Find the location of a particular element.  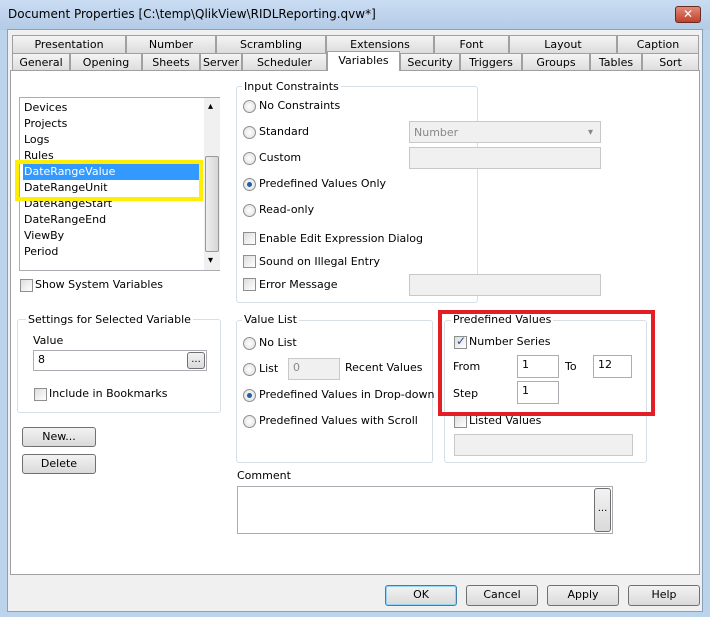

standard-radio is located at coordinates (249, 132).